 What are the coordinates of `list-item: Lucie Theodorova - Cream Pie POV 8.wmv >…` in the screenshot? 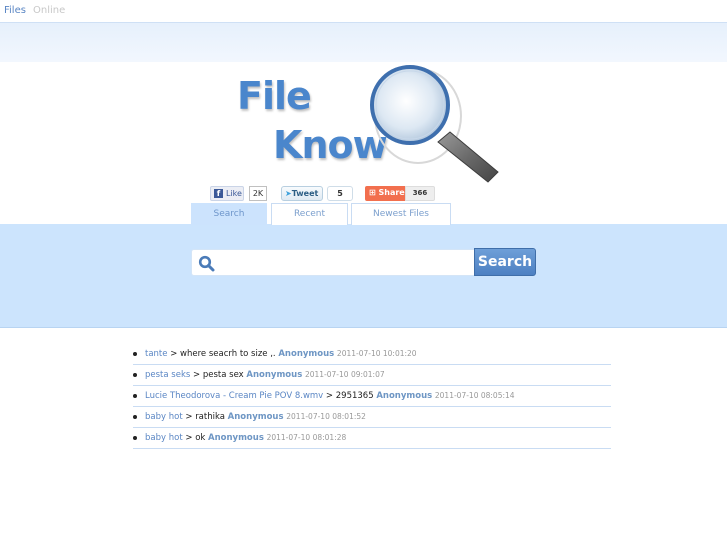 It's located at (372, 396).